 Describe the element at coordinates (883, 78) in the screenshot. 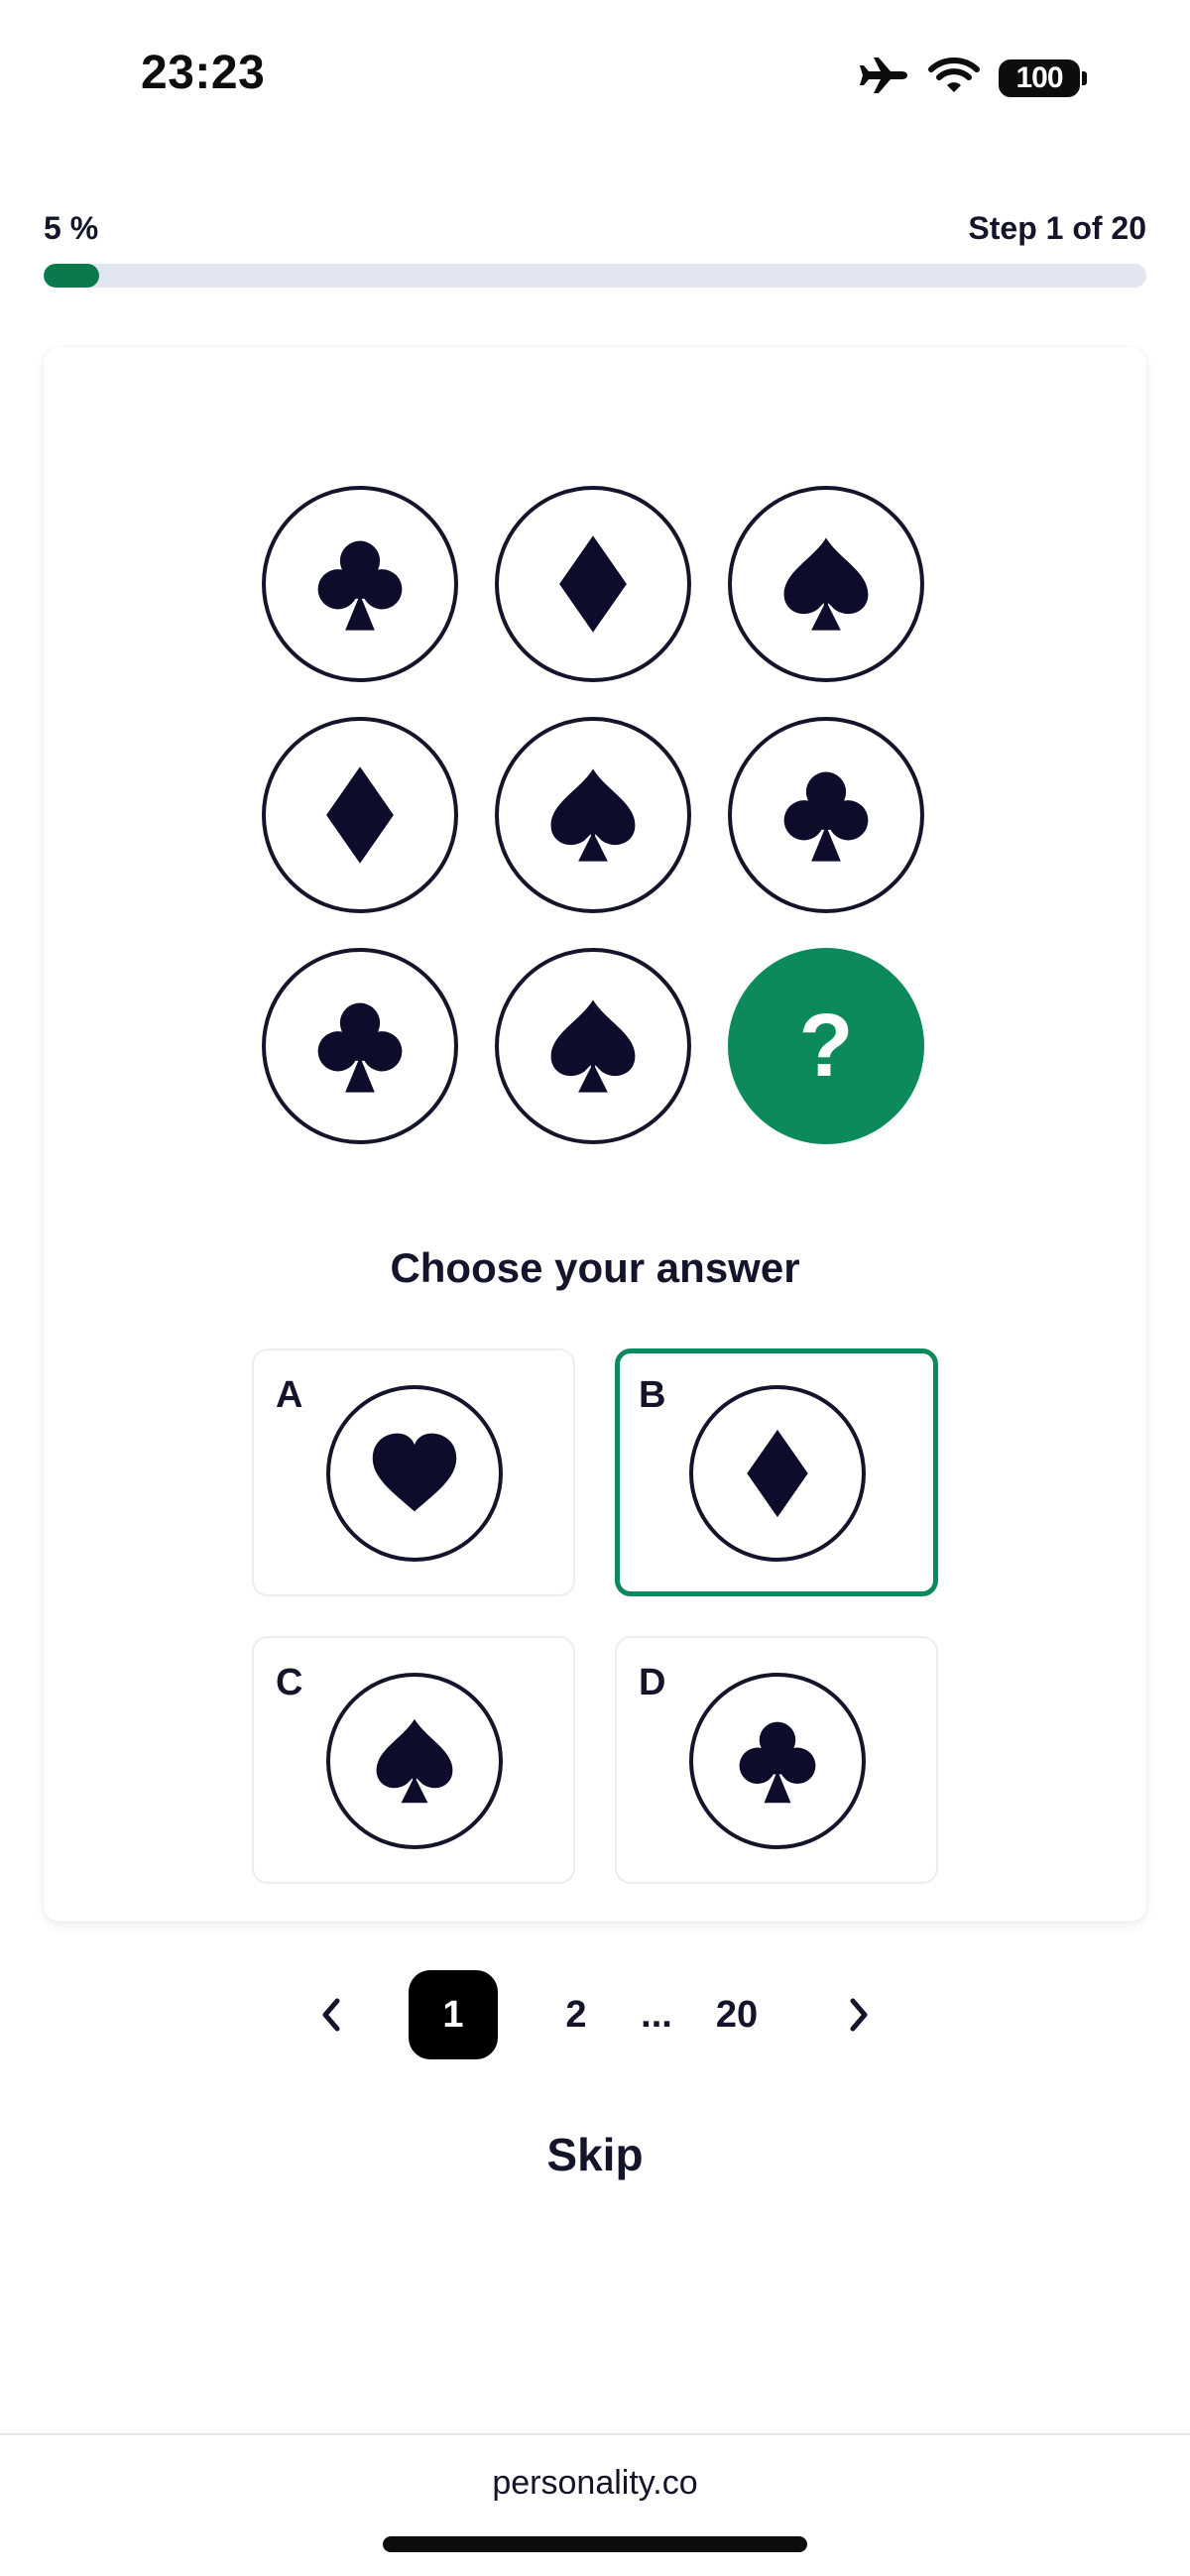

I see `airplane-icon` at that location.